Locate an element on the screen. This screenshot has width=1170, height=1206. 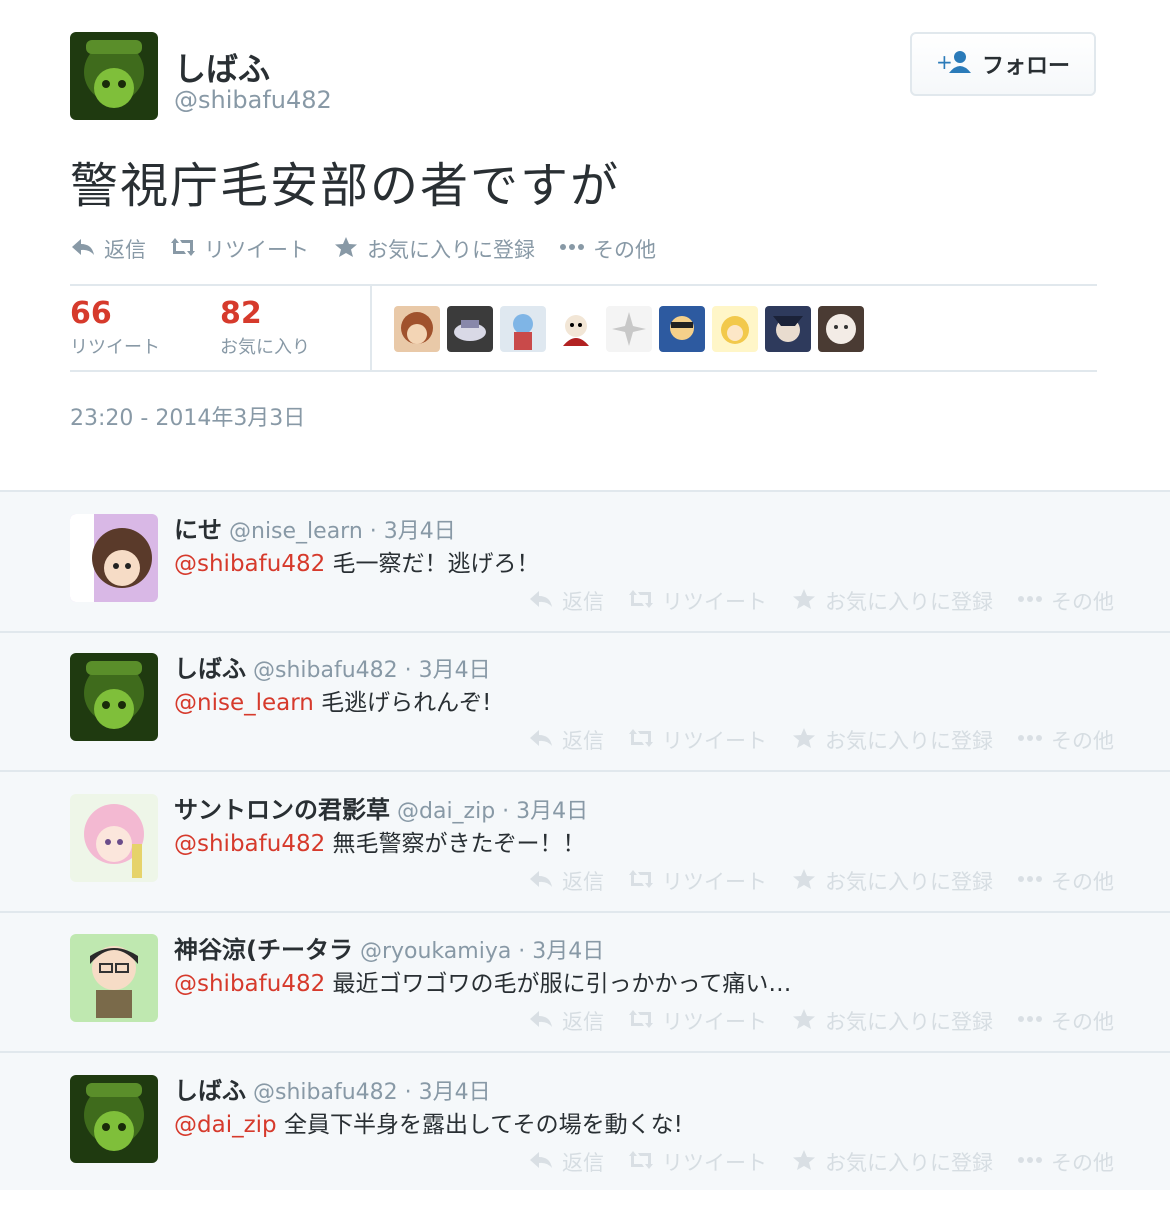
favorite-count: 82 is located at coordinates (241, 313).